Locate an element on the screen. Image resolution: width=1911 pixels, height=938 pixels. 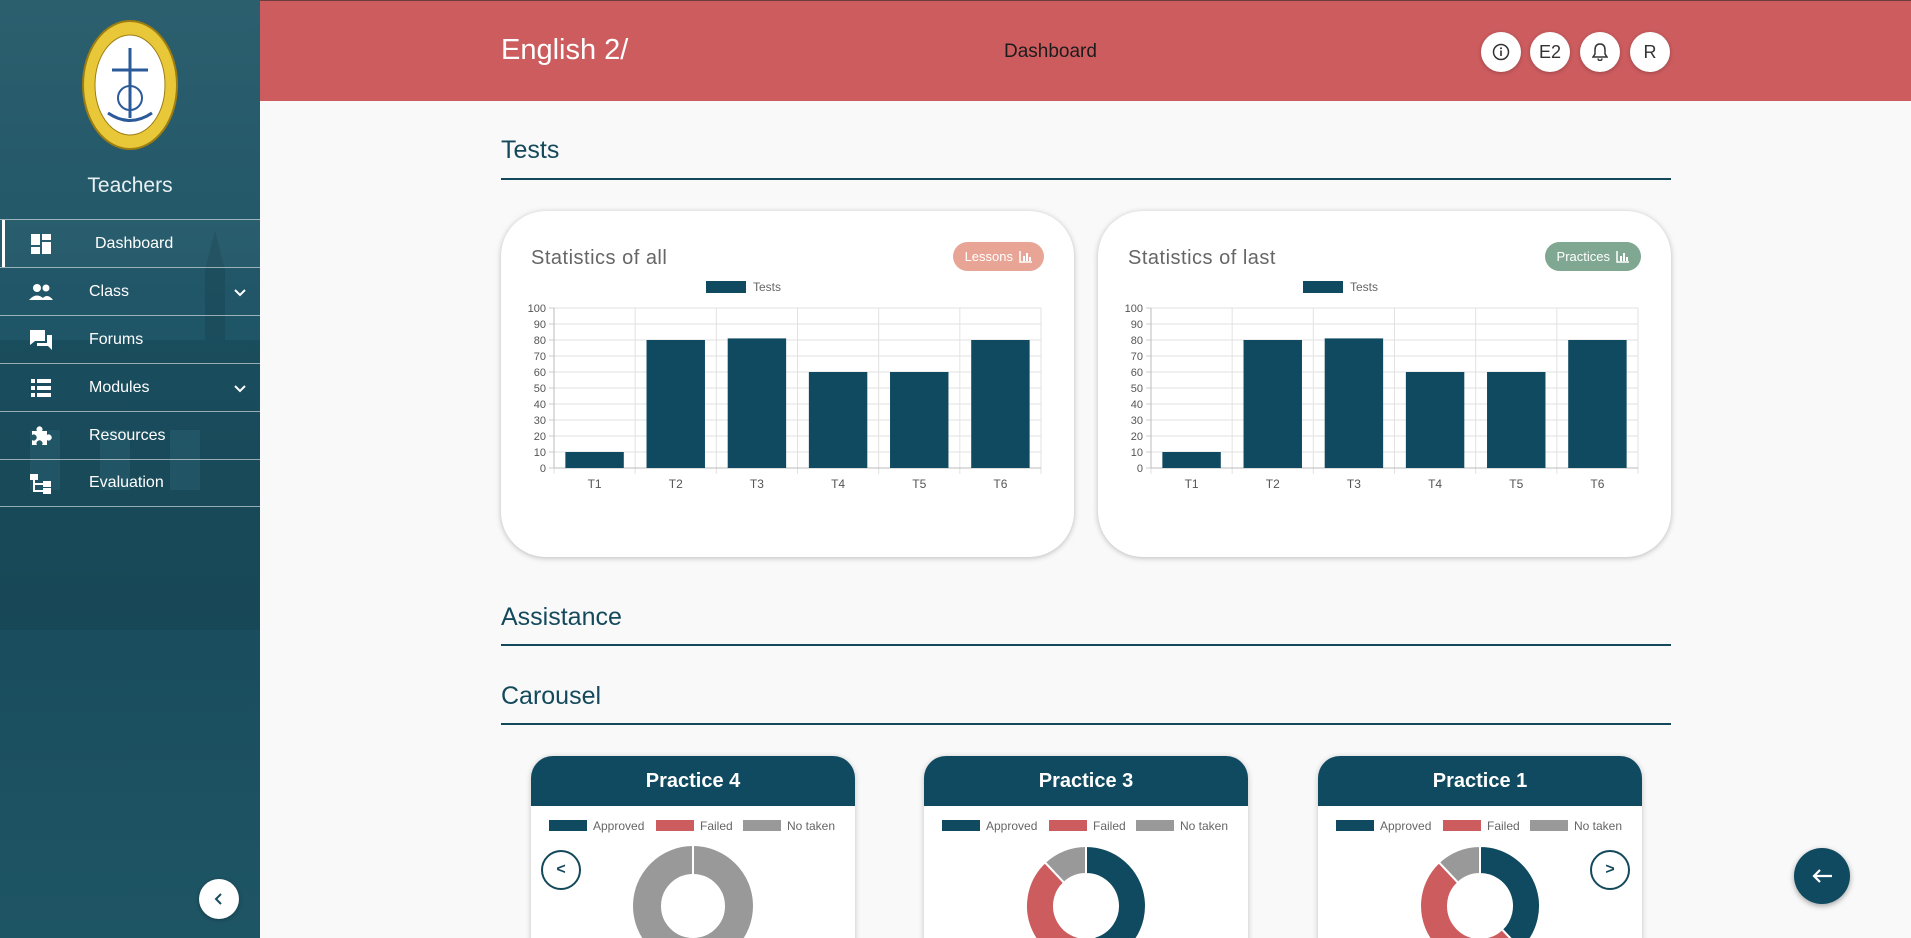
lessons-badge-button: Lessons is located at coordinates (998, 256).